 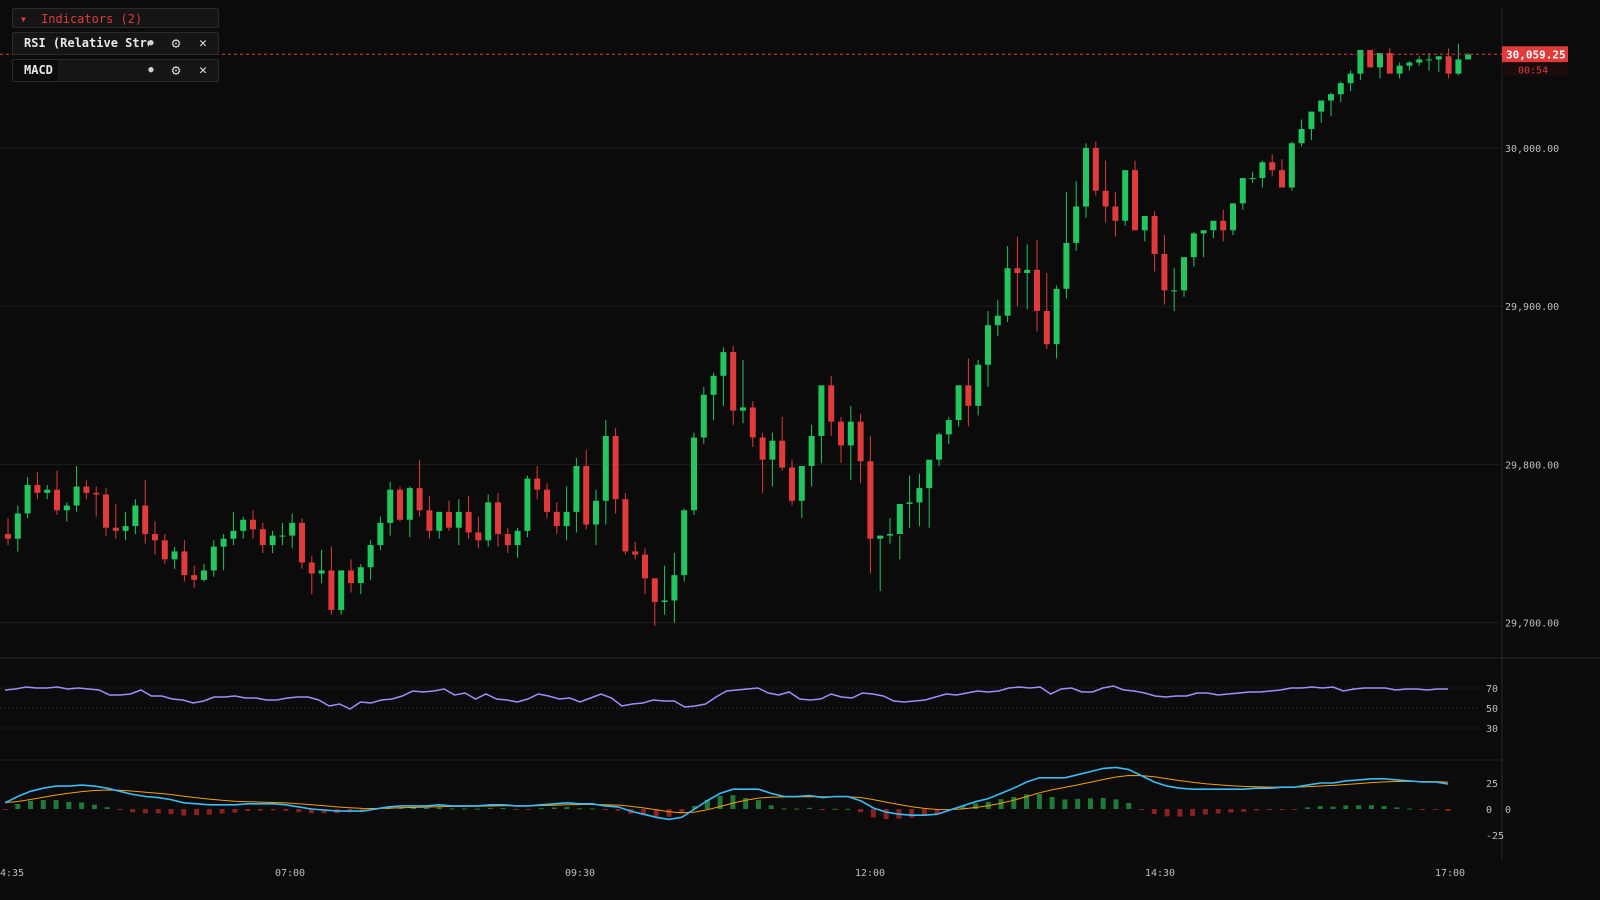 I want to click on time-tick-label: 09:30, so click(x=580, y=873).